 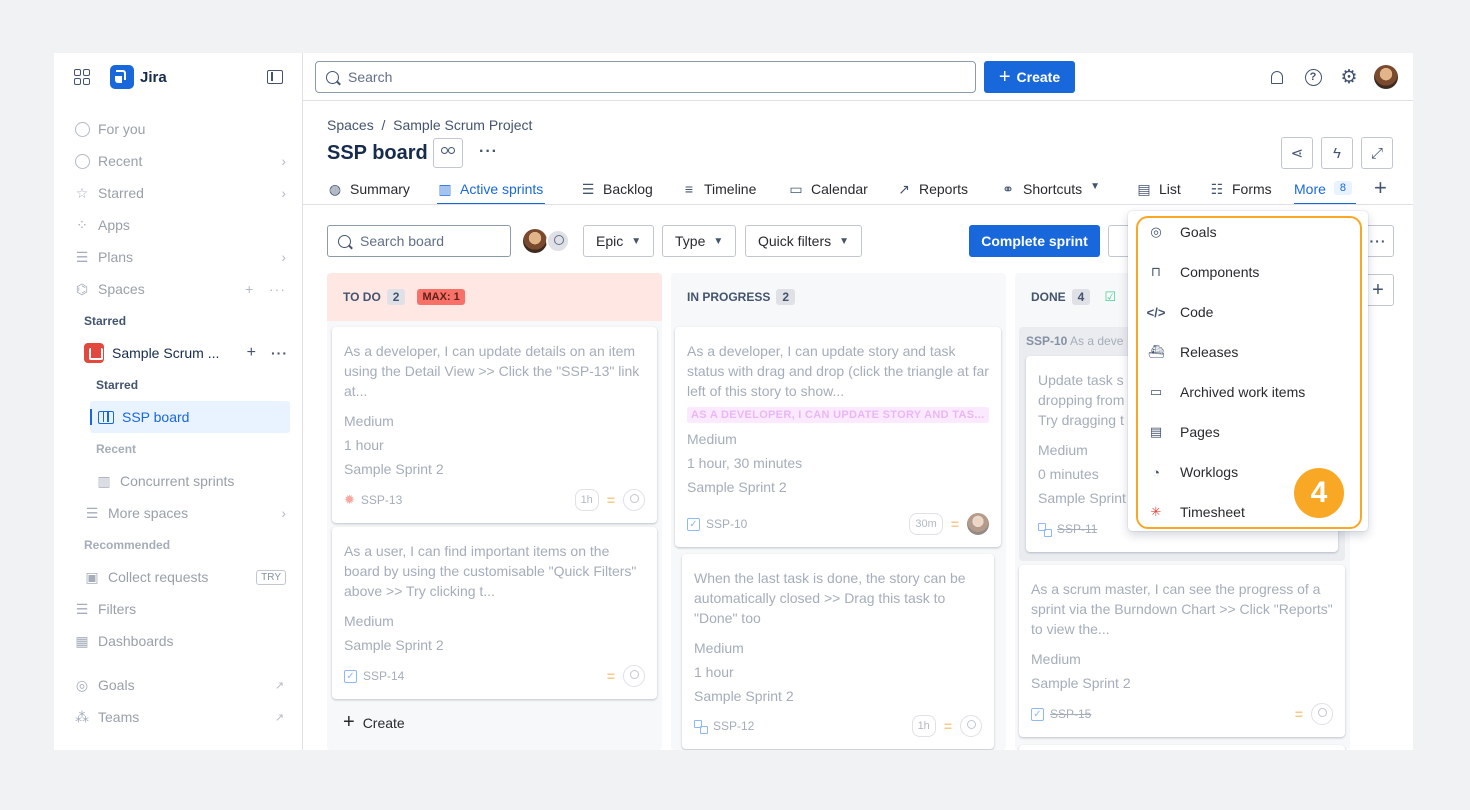 I want to click on sidebar-item-apps: ⁘ Apps, so click(x=180, y=225).